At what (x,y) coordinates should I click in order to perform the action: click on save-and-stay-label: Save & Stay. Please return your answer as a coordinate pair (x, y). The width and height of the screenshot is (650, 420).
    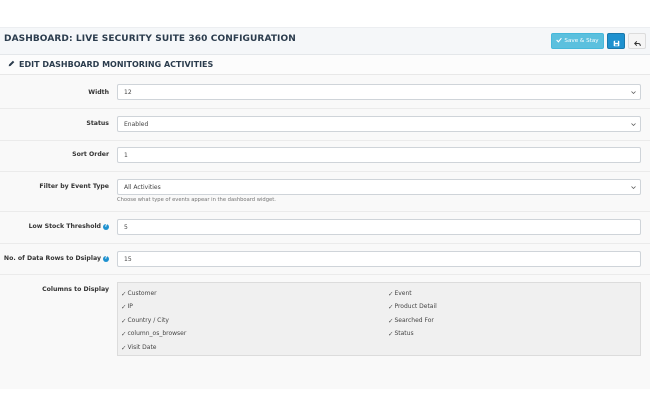
    Looking at the image, I should click on (581, 41).